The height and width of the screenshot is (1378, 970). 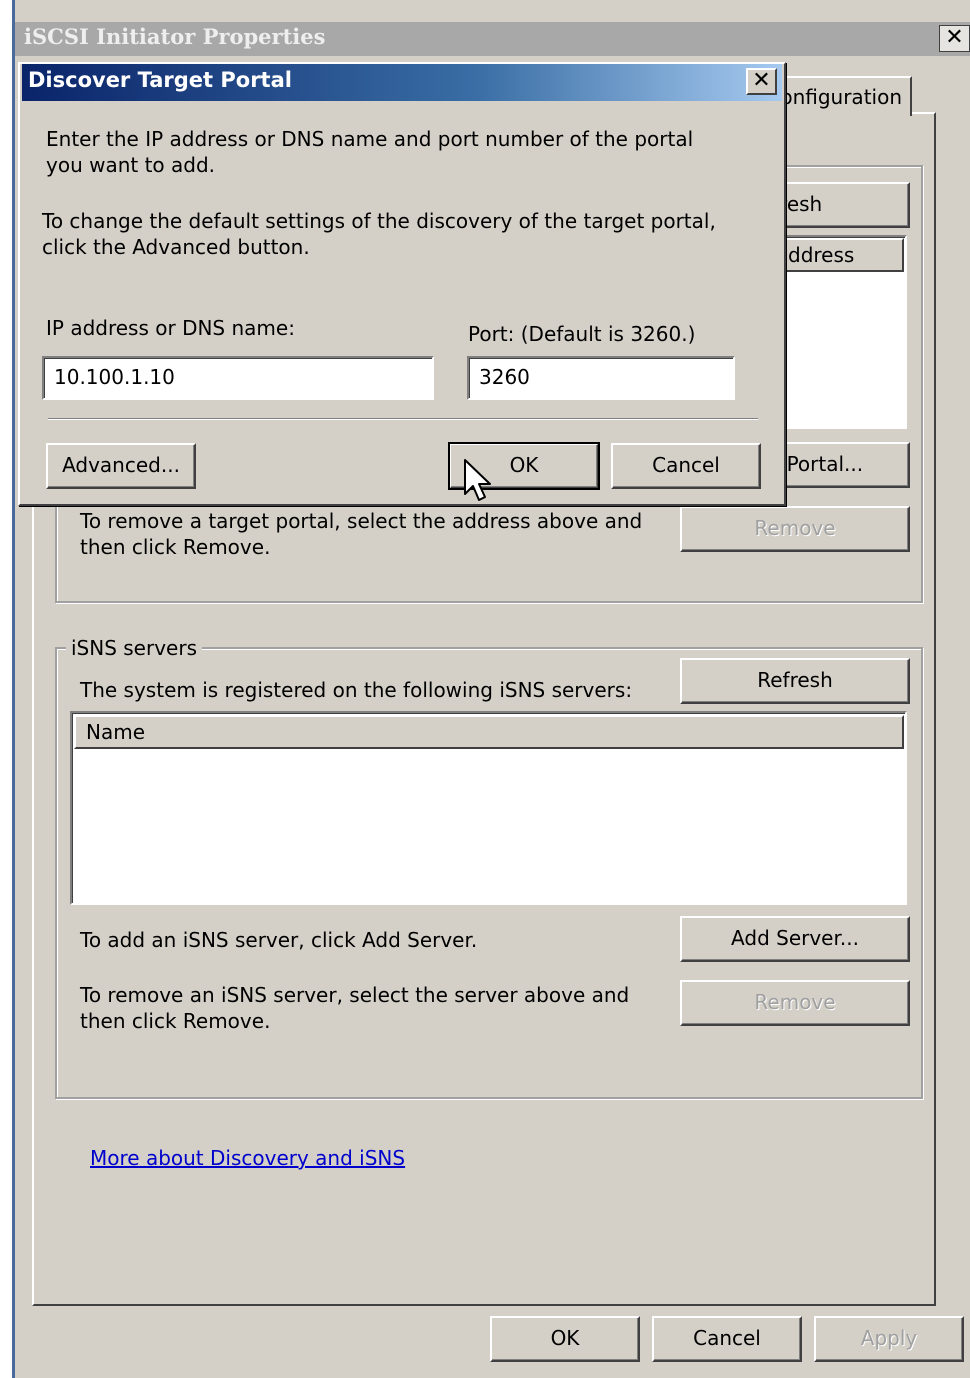 What do you see at coordinates (954, 38) in the screenshot?
I see `main-close-icon: ✕` at bounding box center [954, 38].